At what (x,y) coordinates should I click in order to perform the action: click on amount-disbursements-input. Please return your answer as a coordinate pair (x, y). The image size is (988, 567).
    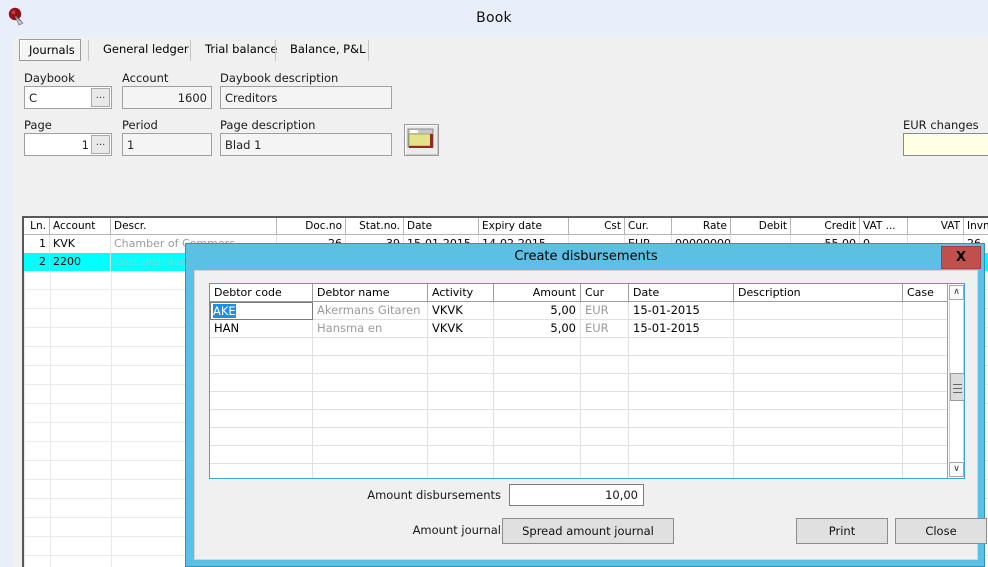
    Looking at the image, I should click on (576, 495).